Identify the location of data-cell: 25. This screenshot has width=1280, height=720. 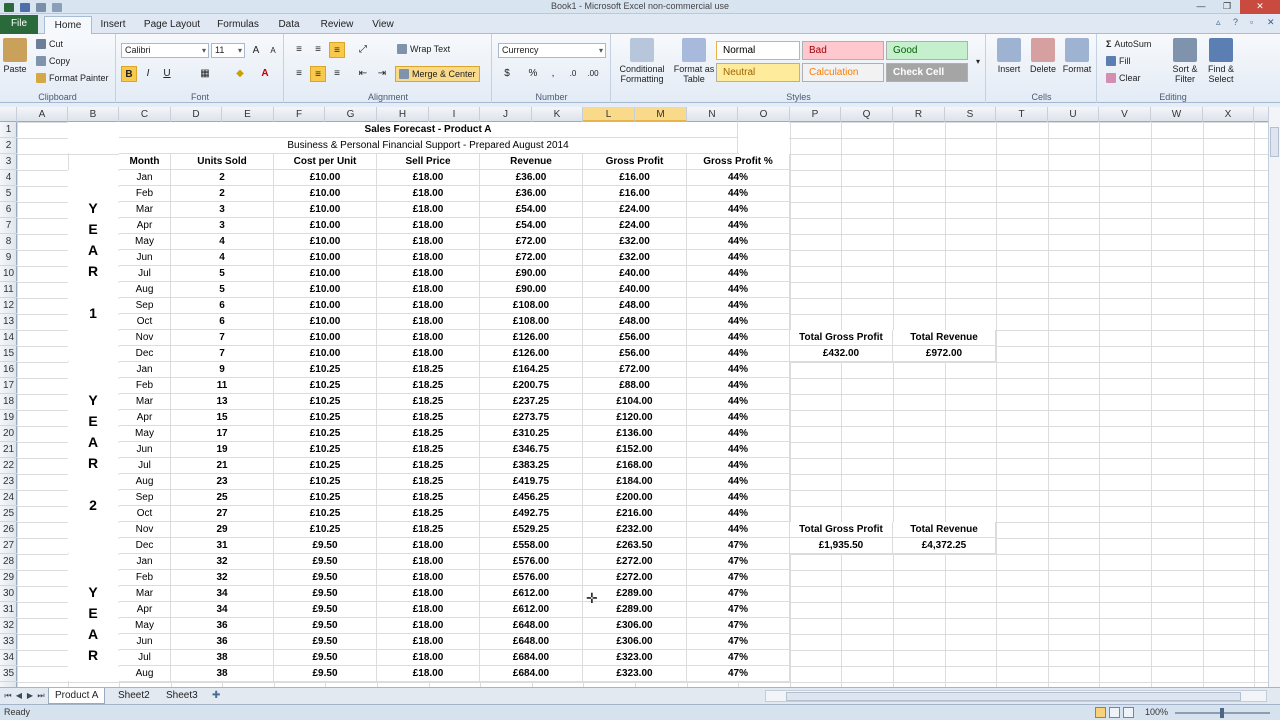
(222, 498).